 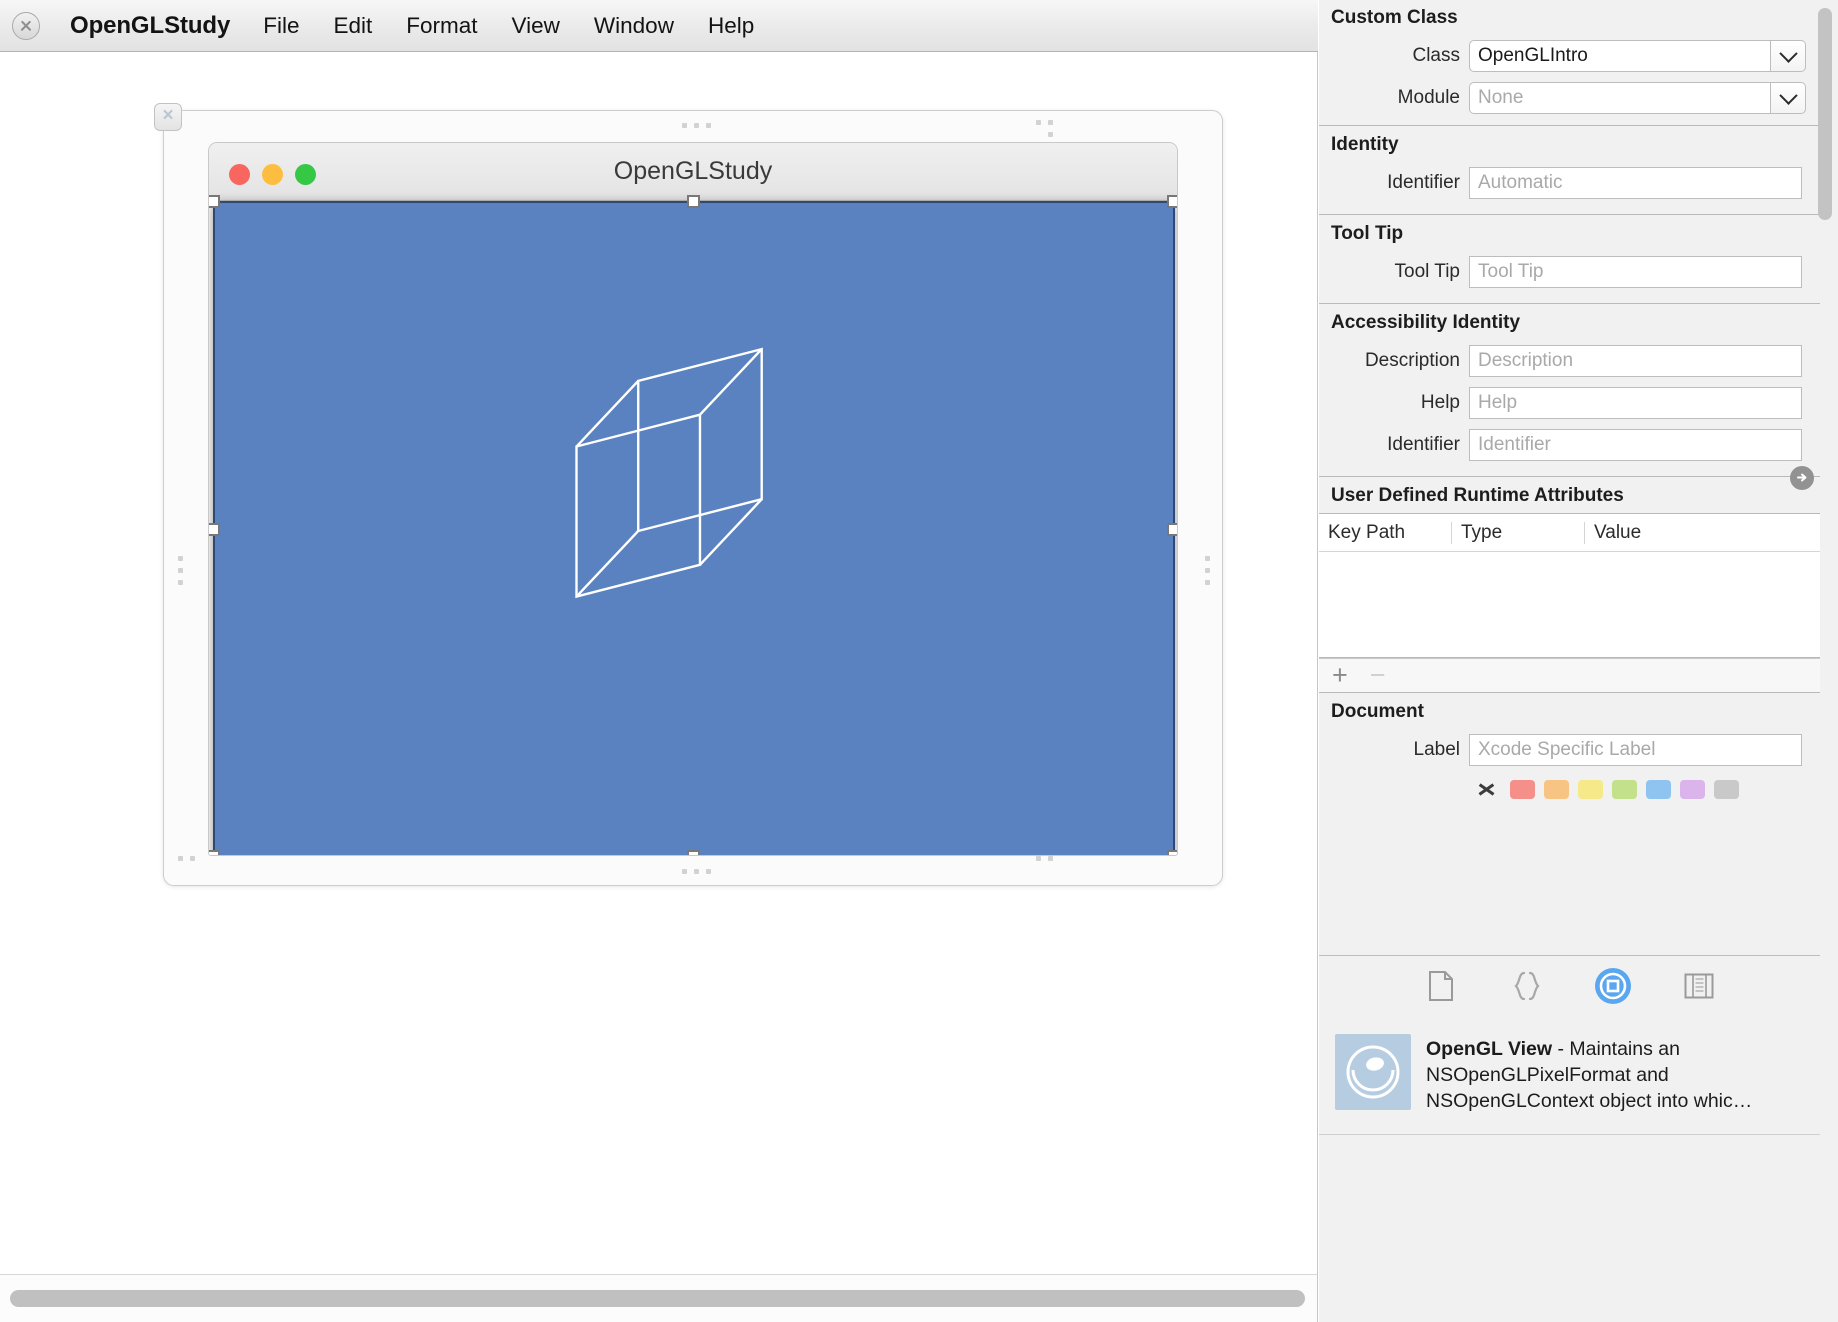 I want to click on swatch-no-color-icon, so click(x=1487, y=789).